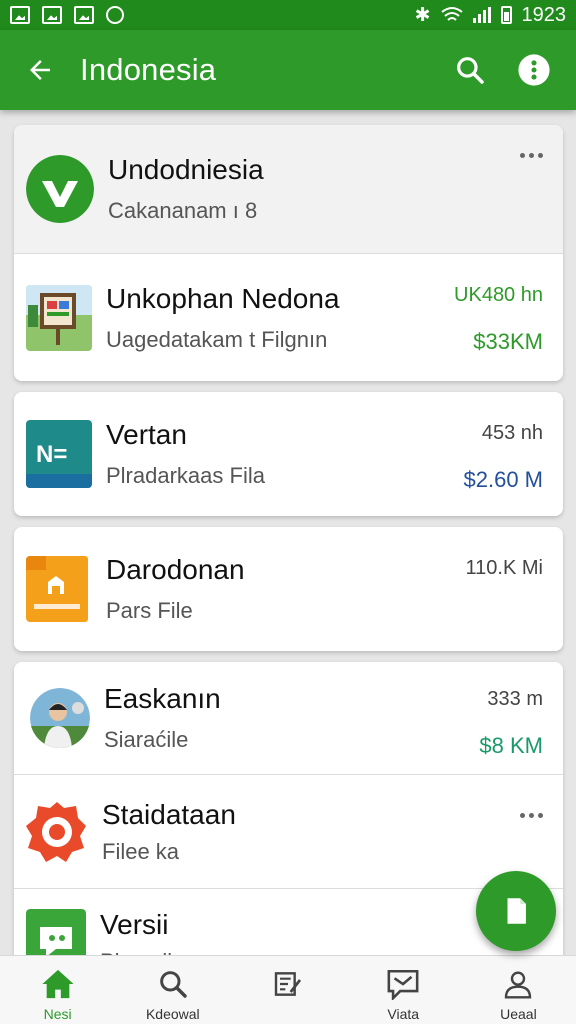 The image size is (576, 1024). I want to click on more-vert-icon, so click(534, 70).